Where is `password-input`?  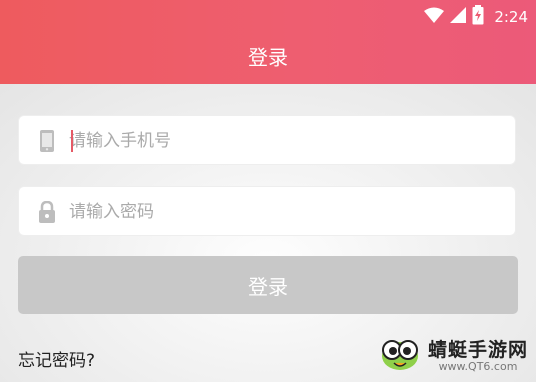
password-input is located at coordinates (279, 212).